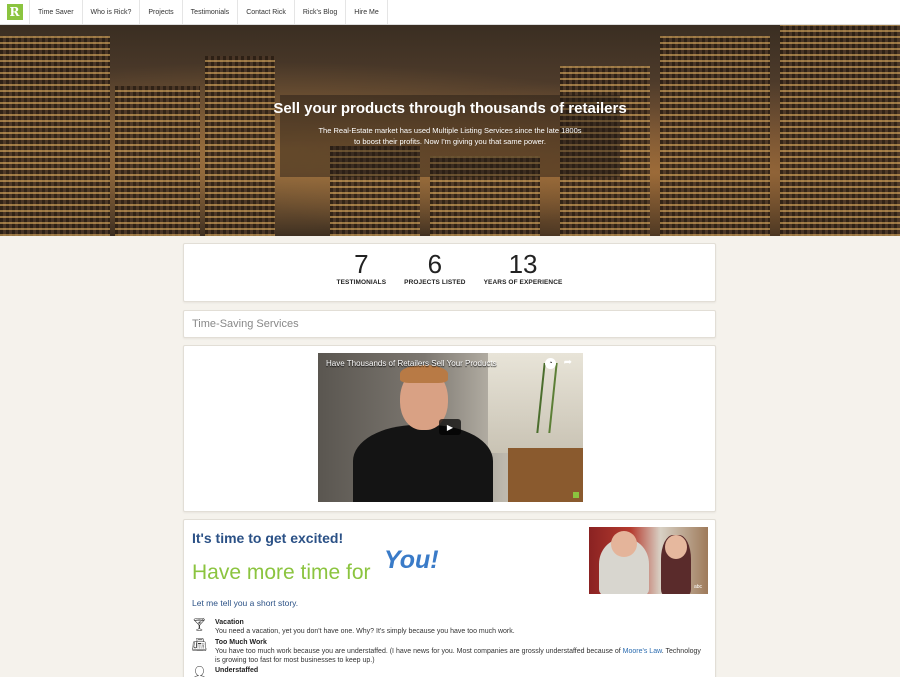  Describe the element at coordinates (676, 547) in the screenshot. I see `photo-woman-head` at that location.